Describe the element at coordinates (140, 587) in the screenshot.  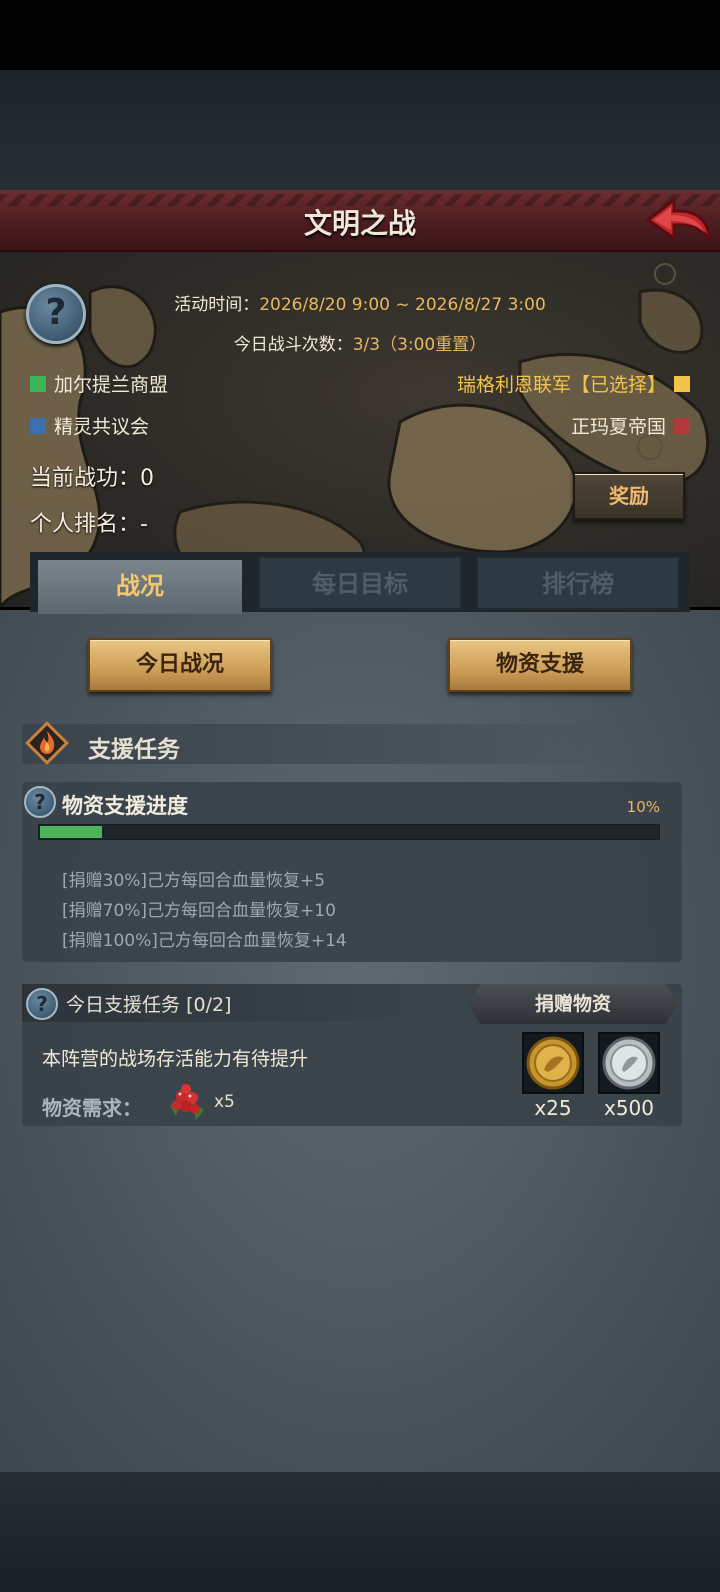
I see `tab-battle-status: 战况` at that location.